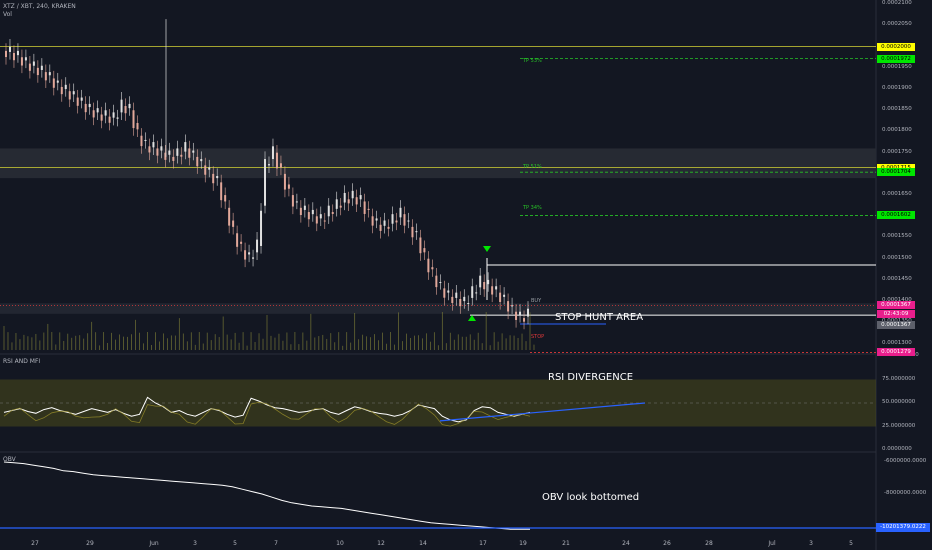 The image size is (932, 550). I want to click on price-tick-label: 0.0001650, so click(897, 194).